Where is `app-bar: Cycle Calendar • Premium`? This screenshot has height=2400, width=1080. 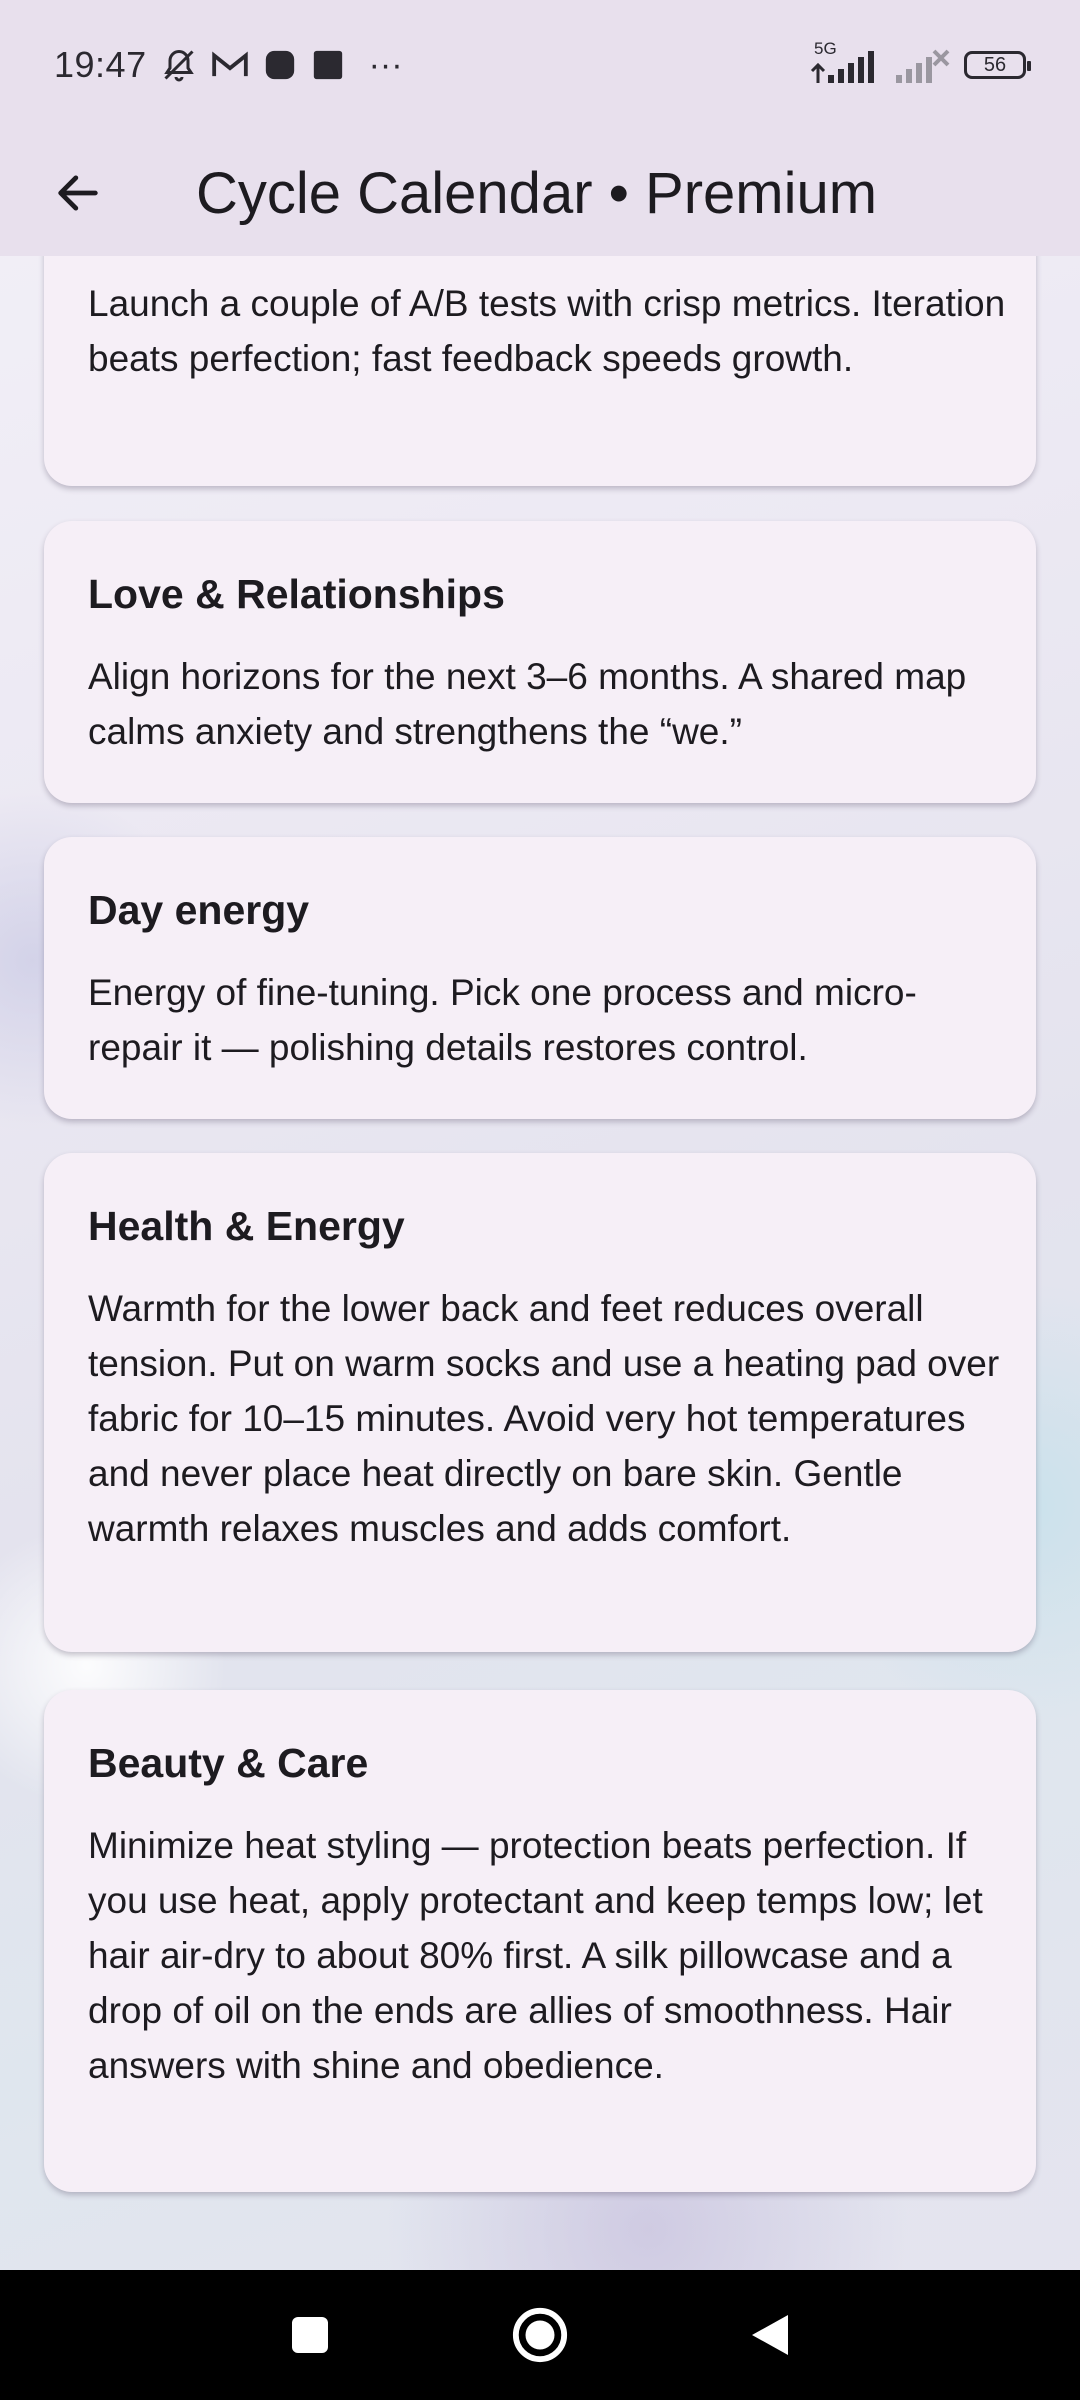 app-bar: Cycle Calendar • Premium is located at coordinates (540, 193).